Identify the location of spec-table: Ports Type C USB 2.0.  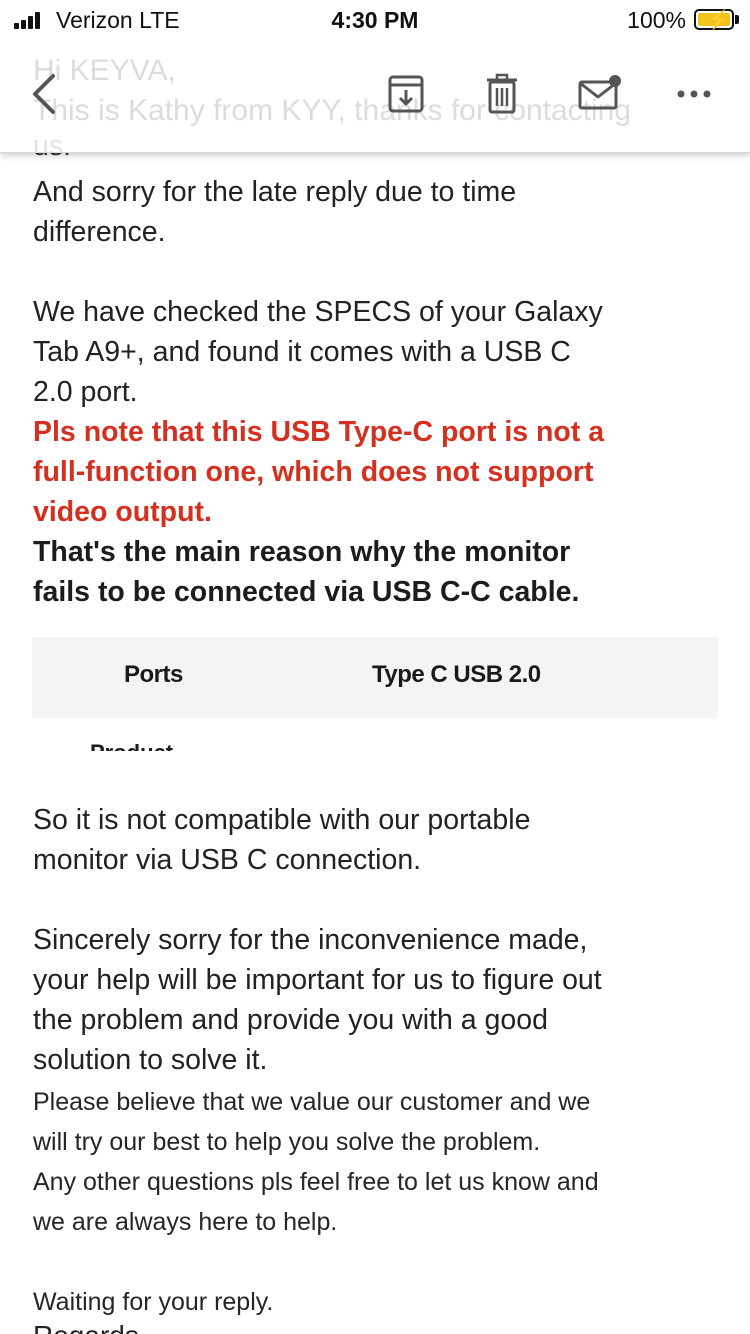
(375, 677).